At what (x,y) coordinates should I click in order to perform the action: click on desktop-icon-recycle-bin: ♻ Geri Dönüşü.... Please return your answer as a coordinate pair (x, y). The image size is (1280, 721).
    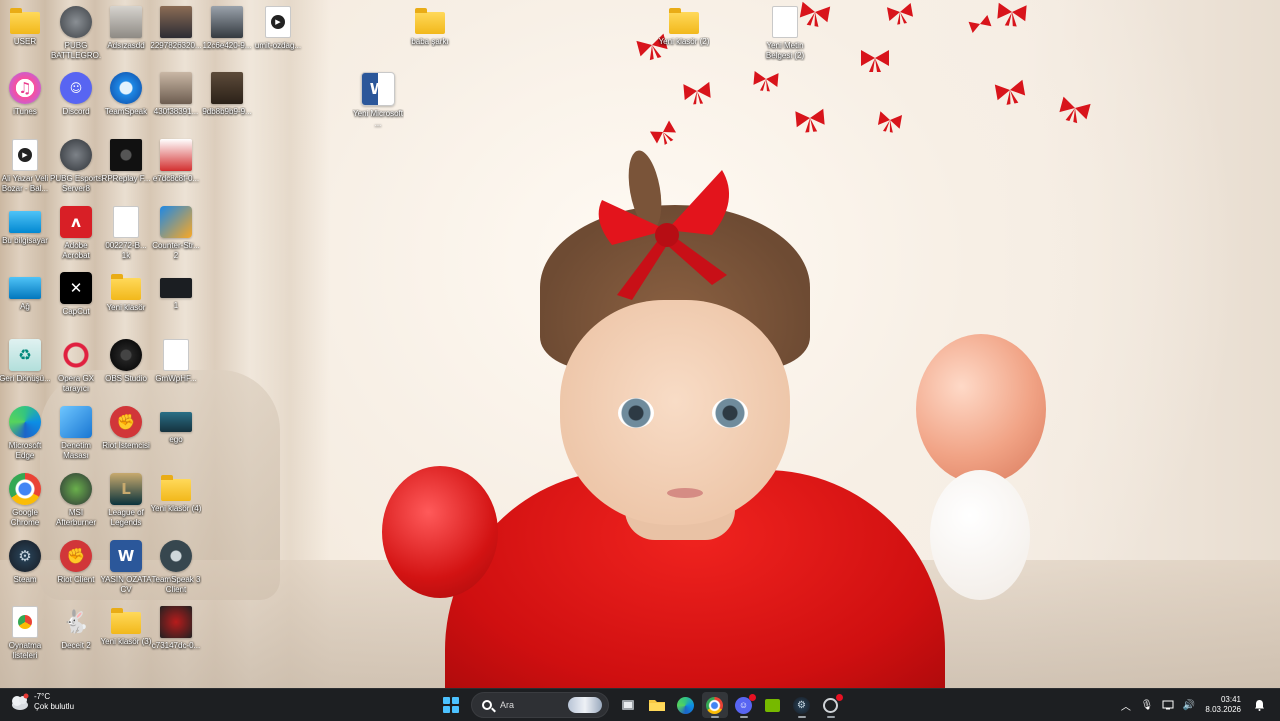
    Looking at the image, I should click on (25, 361).